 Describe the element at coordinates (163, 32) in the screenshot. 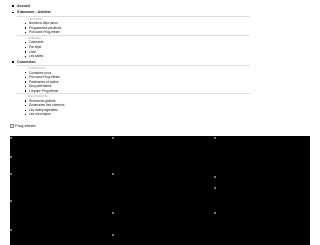

I see `nav-item-advertise: Pub dans Prog-éteste` at that location.